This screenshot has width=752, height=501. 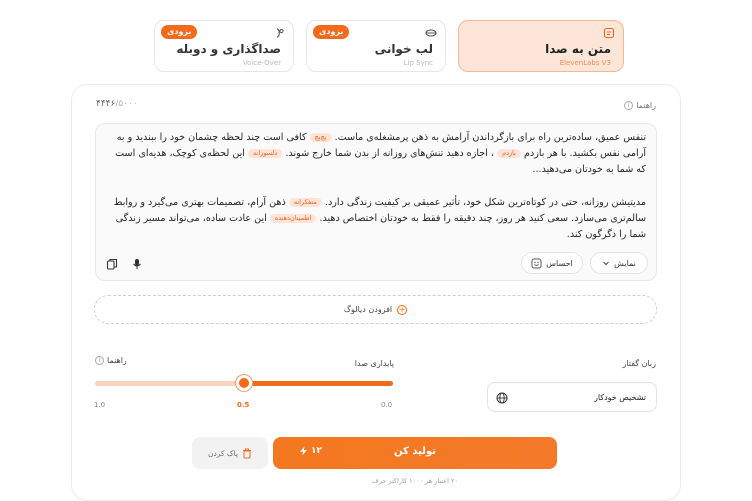 I want to click on globe-icon, so click(x=502, y=398).